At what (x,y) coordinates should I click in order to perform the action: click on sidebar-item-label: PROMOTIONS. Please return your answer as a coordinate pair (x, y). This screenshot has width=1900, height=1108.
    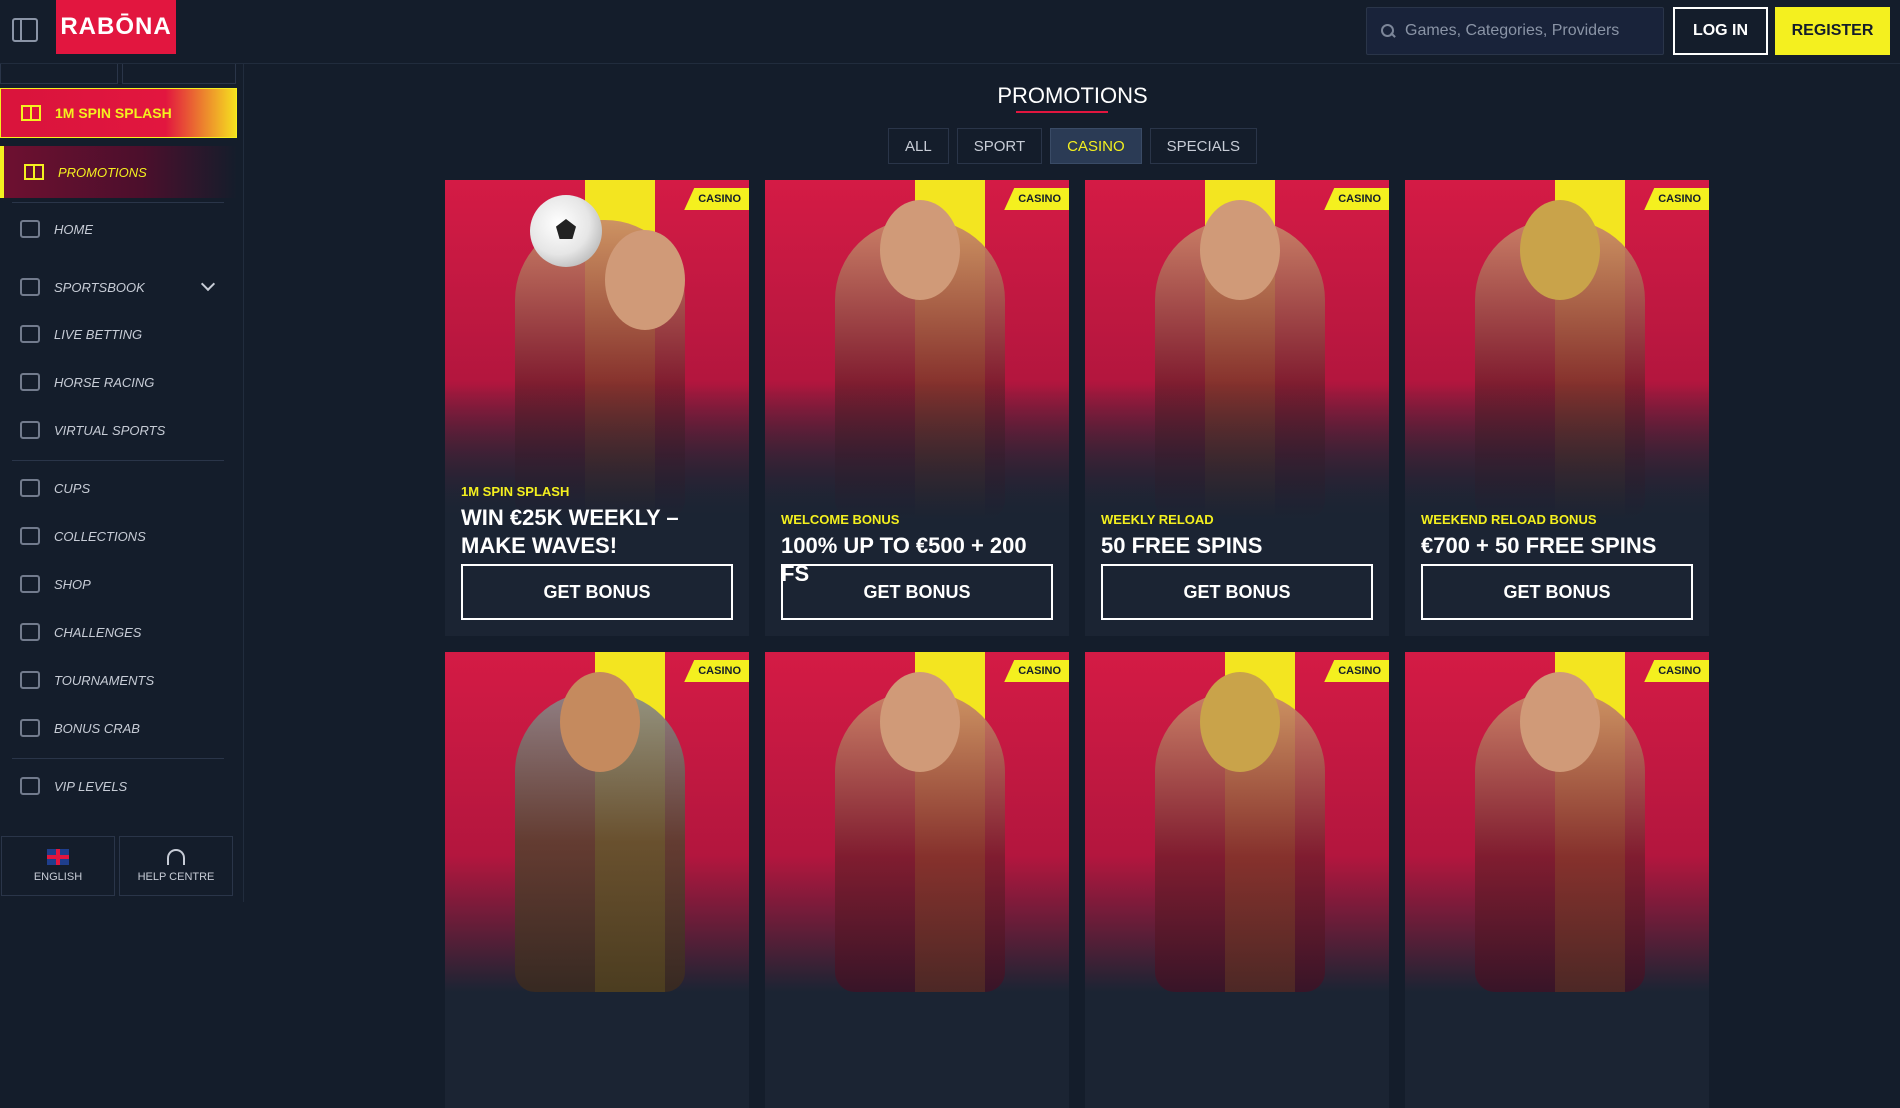
    Looking at the image, I should click on (102, 172).